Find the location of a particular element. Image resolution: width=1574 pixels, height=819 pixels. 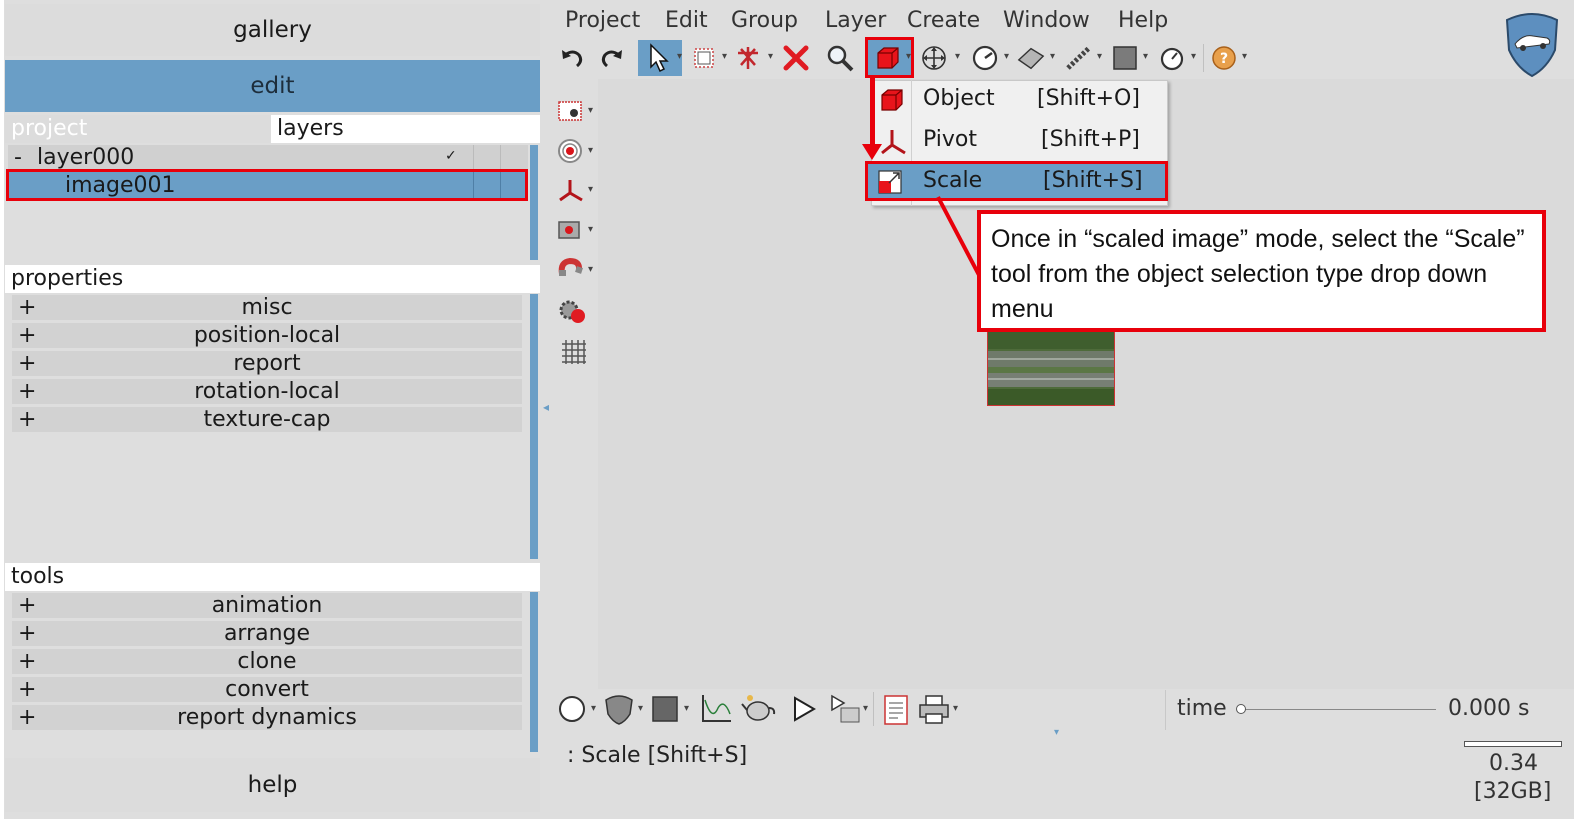

plane-icon is located at coordinates (1031, 58).